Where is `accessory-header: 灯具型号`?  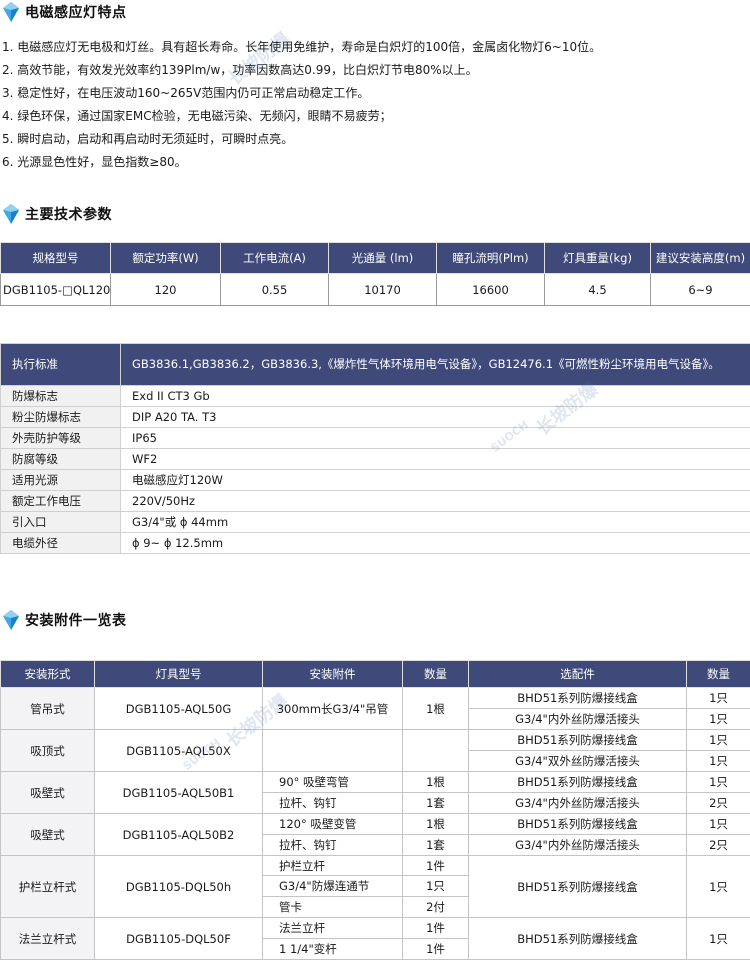
accessory-header: 灯具型号 is located at coordinates (178, 674).